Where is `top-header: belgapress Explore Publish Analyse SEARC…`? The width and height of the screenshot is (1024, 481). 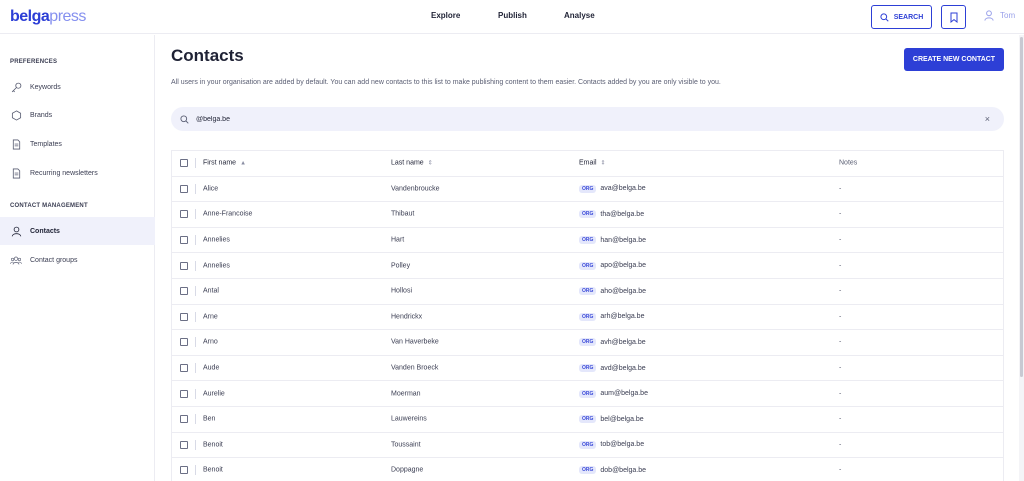 top-header: belgapress Explore Publish Analyse SEARC… is located at coordinates (512, 17).